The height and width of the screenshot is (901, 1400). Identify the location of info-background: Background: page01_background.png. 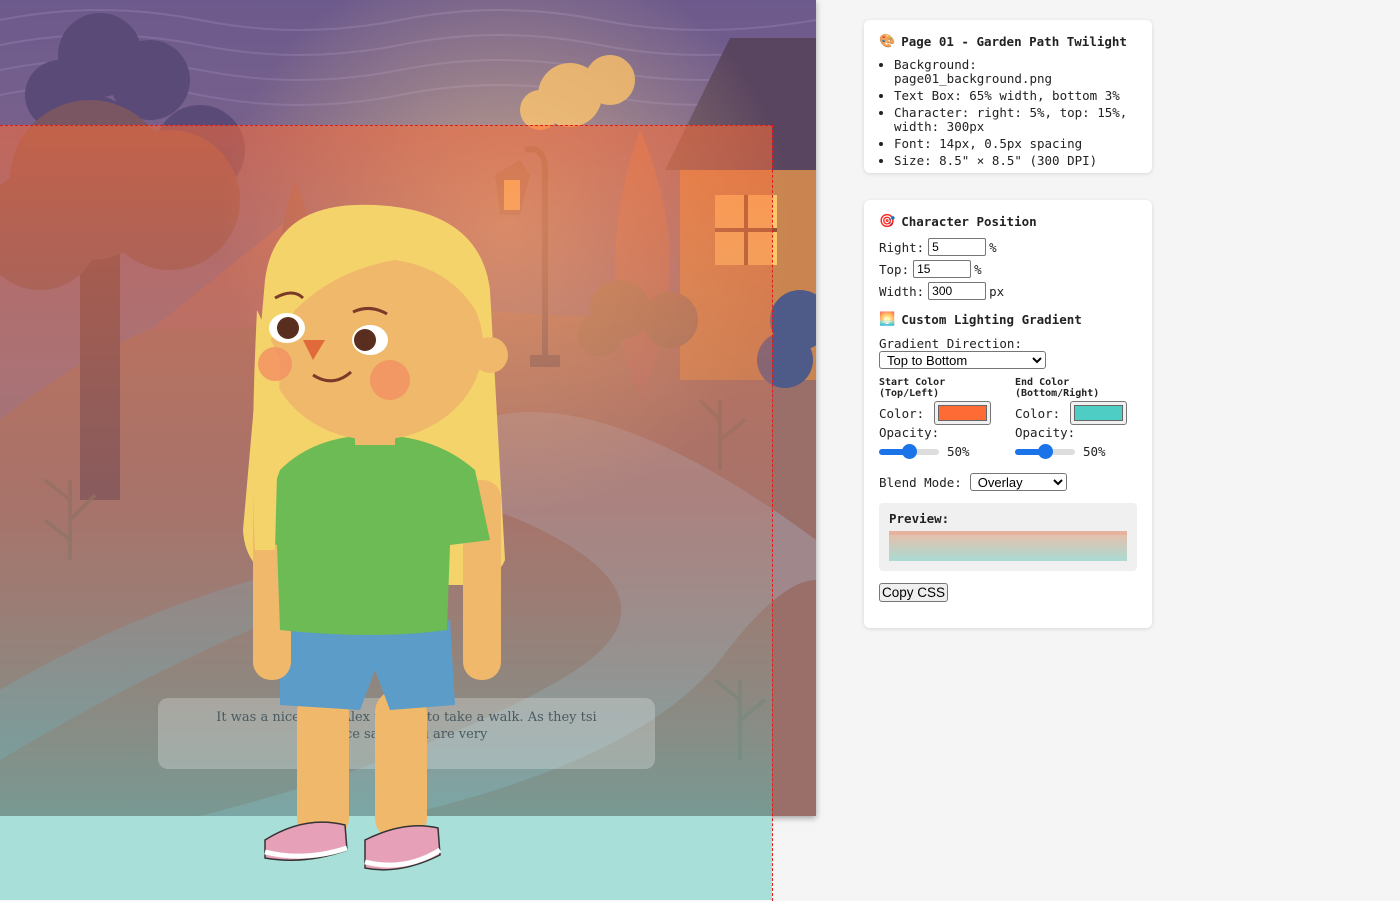
(1015, 72).